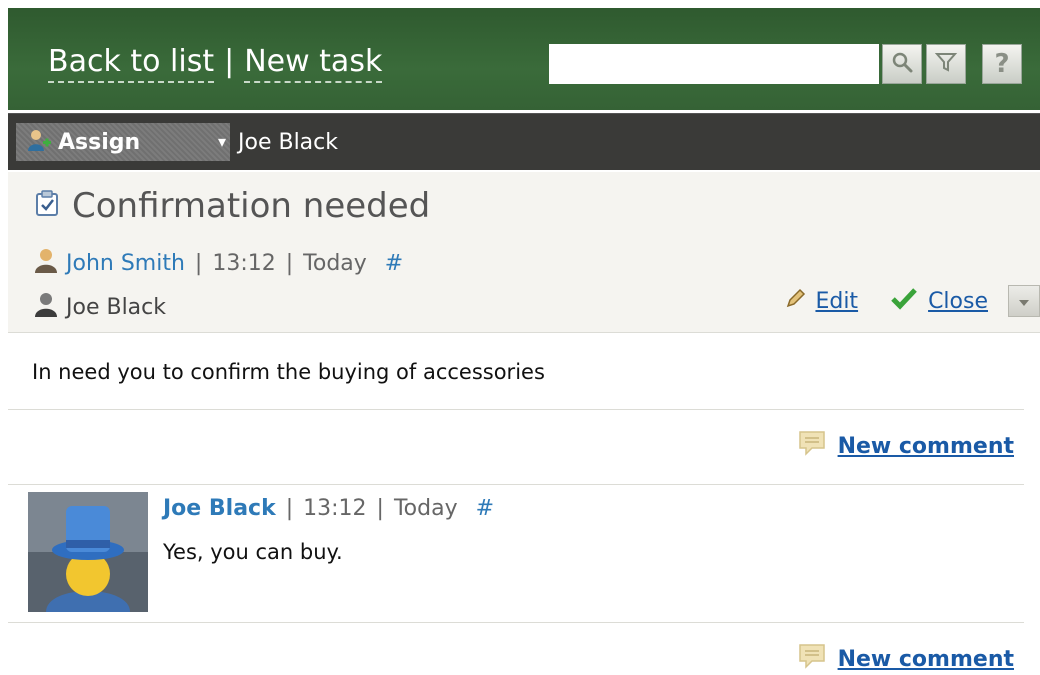  I want to click on task-meta: John Smith | 13:12 | Today #, so click(217, 263).